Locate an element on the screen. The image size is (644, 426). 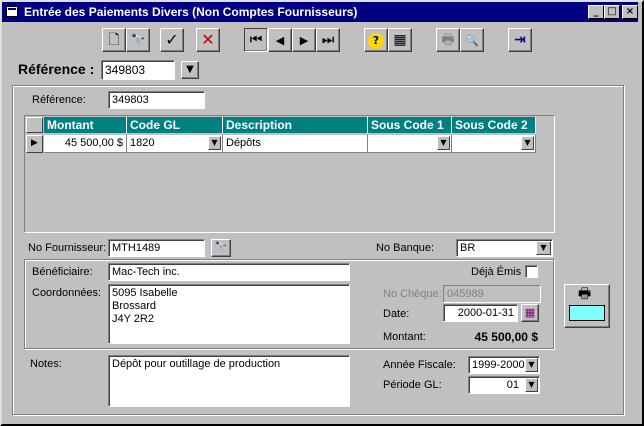
banque-dropdown-button: ▼ is located at coordinates (543, 248).